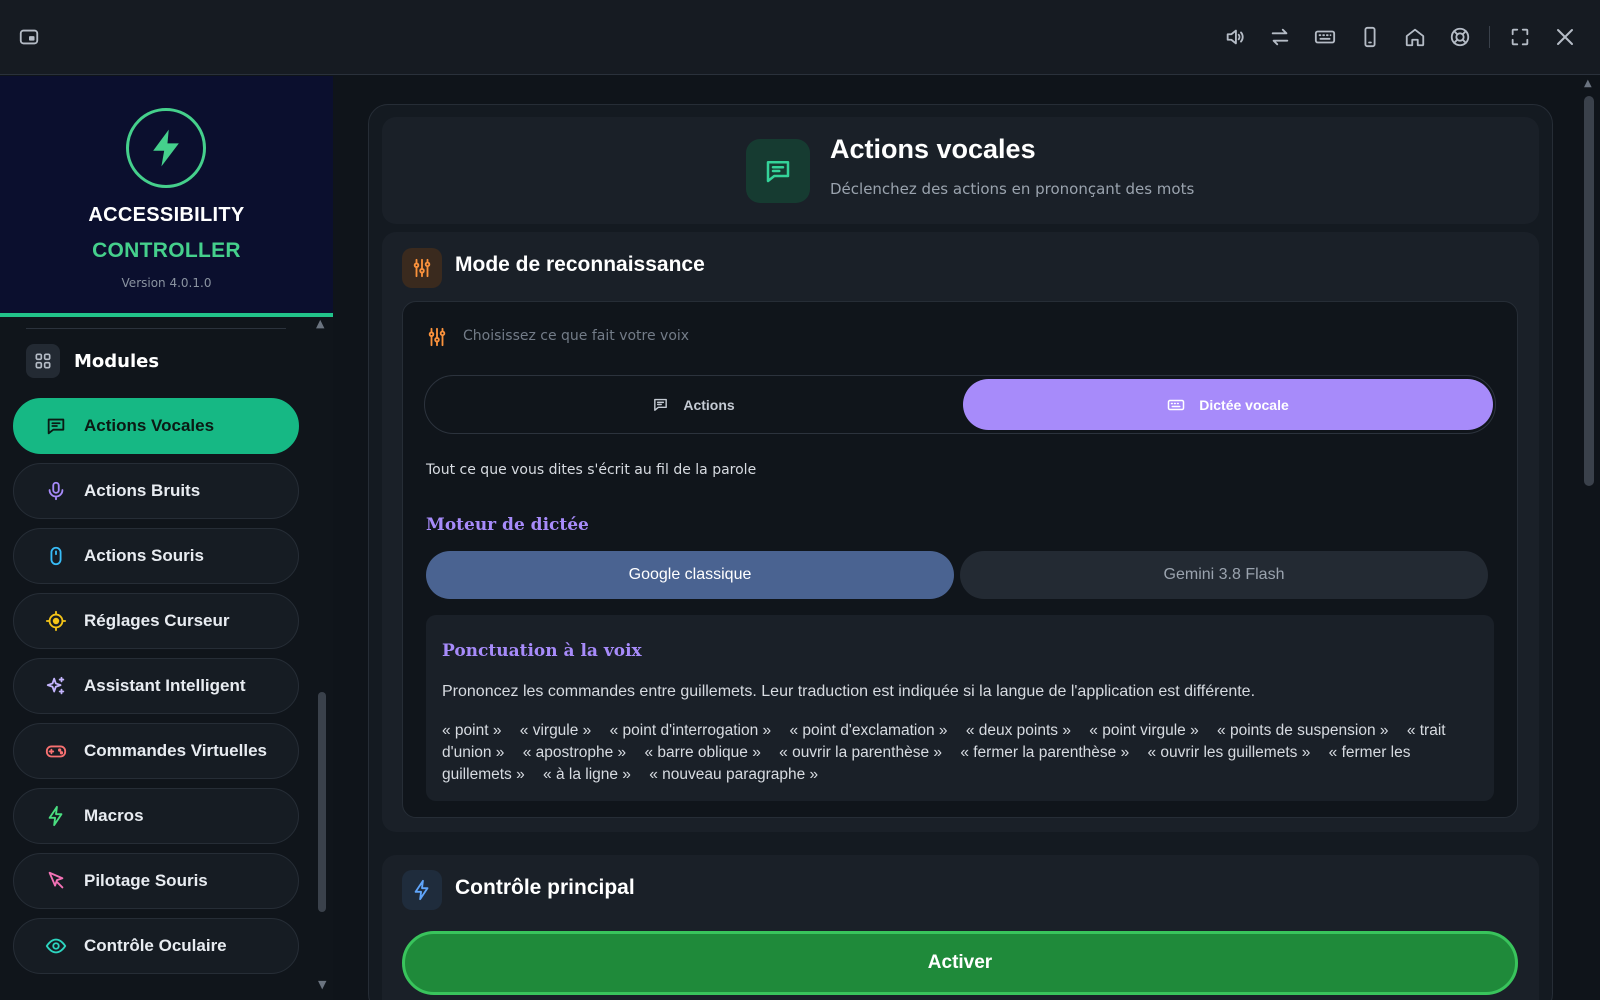 This screenshot has width=1600, height=1000. I want to click on recognition-mode-title: Mode de reconnaissance, so click(580, 264).